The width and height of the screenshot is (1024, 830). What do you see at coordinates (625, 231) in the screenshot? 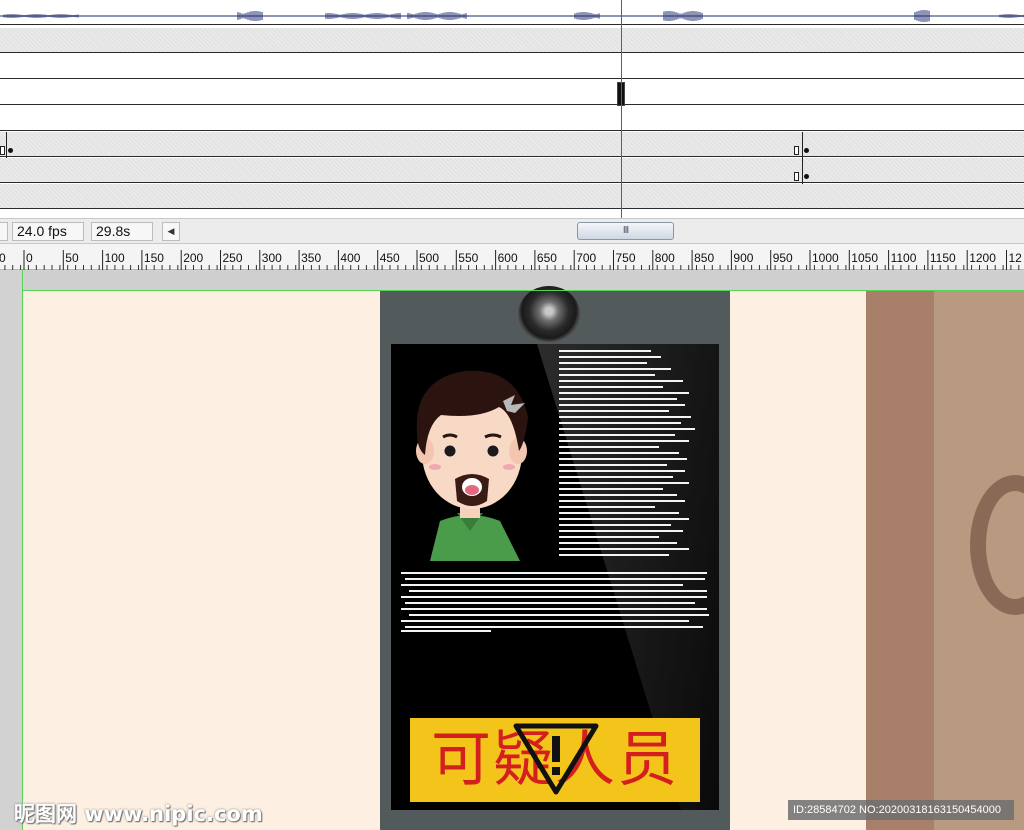
I see `scrollbar-thumb: III` at bounding box center [625, 231].